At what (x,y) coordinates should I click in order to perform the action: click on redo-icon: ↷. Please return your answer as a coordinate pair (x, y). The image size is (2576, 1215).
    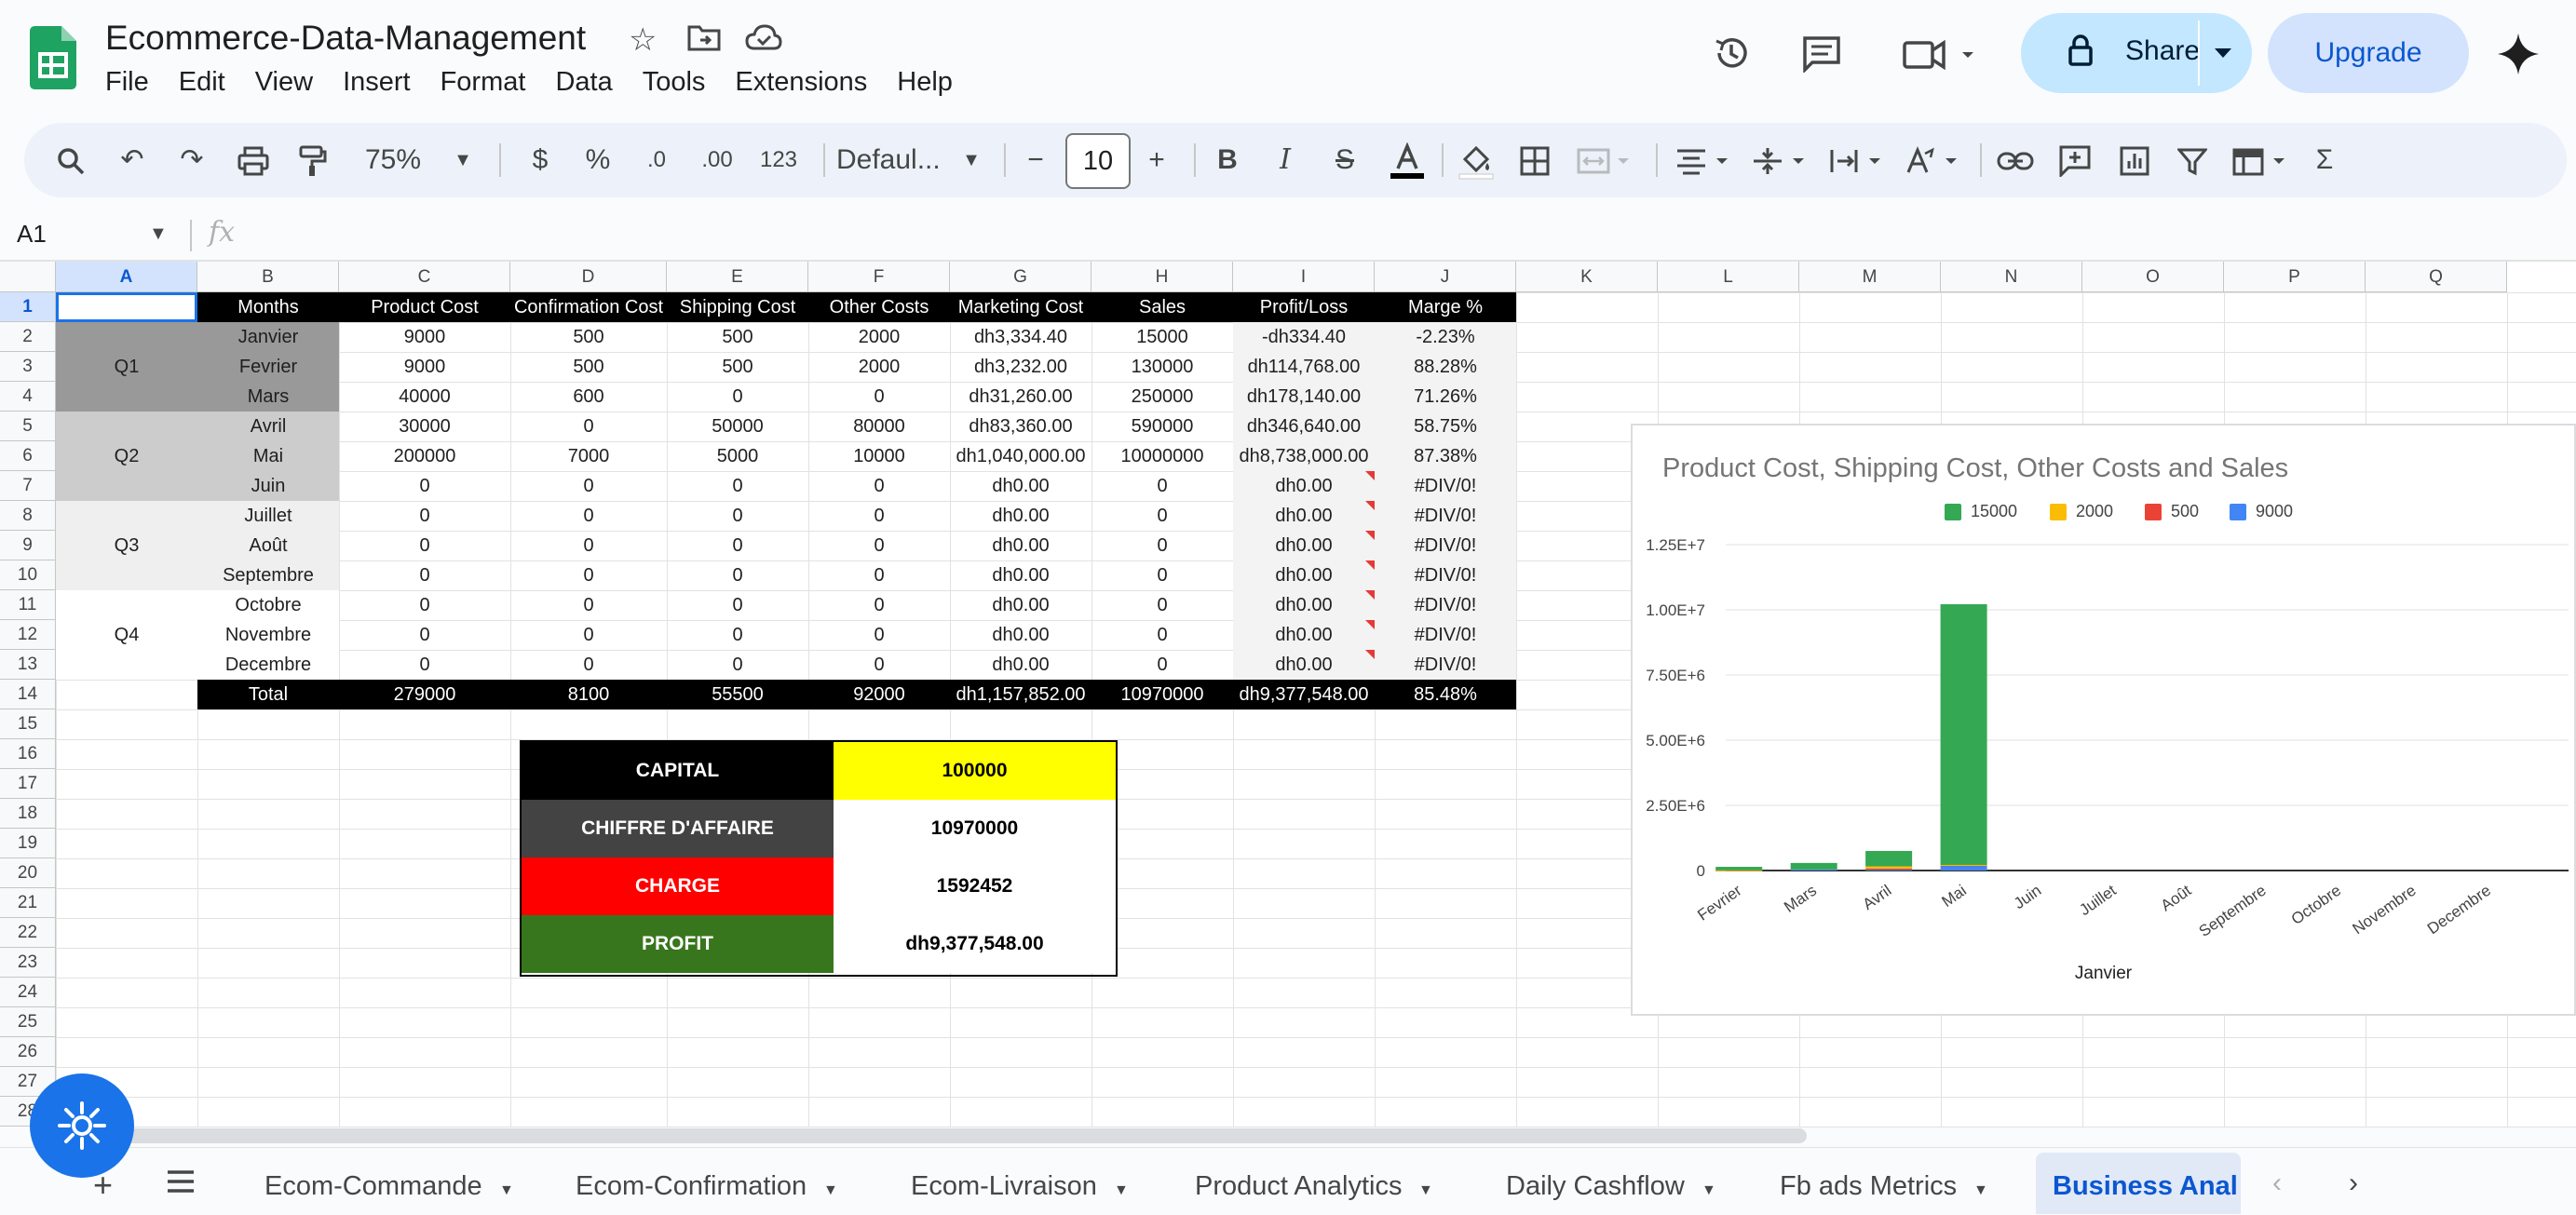
    Looking at the image, I should click on (191, 160).